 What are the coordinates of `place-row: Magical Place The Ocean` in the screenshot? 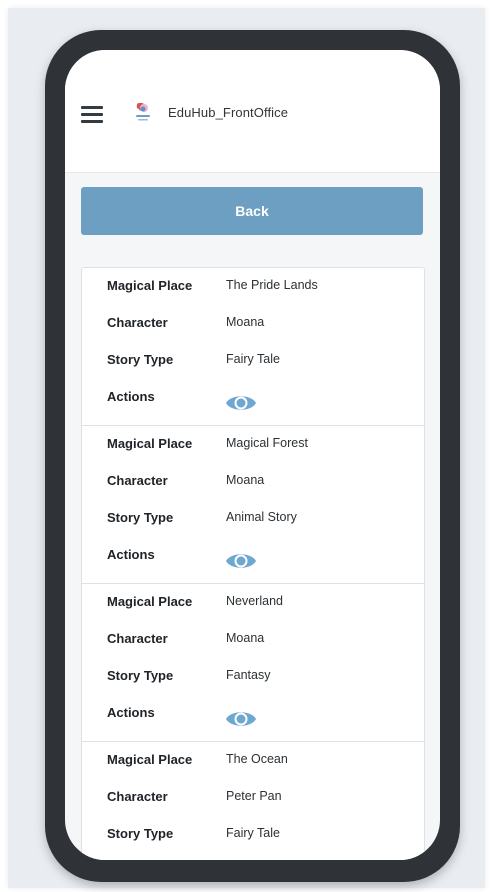 It's located at (253, 760).